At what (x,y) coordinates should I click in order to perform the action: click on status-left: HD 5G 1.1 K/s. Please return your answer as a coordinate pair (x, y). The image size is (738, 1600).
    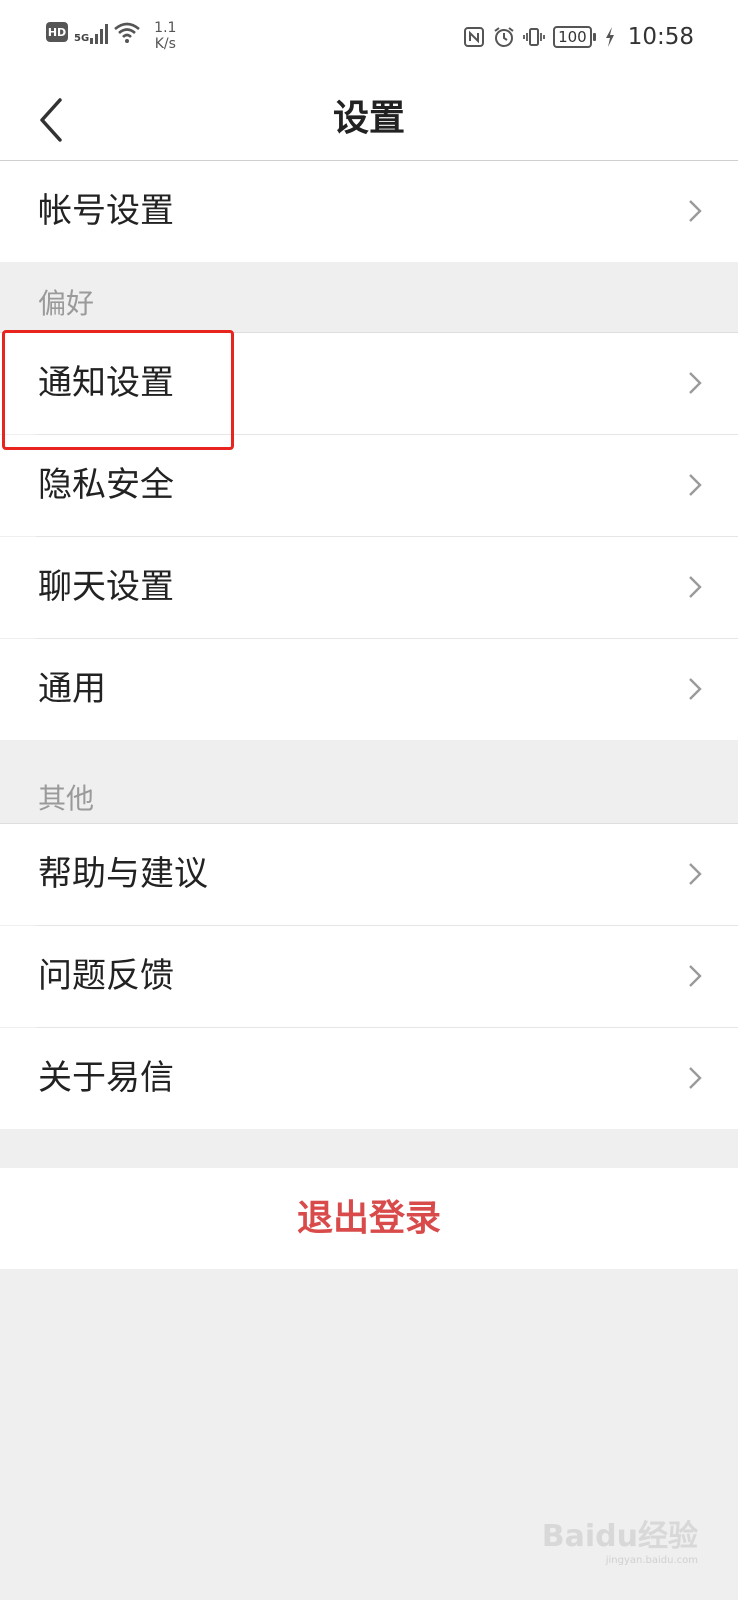
    Looking at the image, I should click on (111, 36).